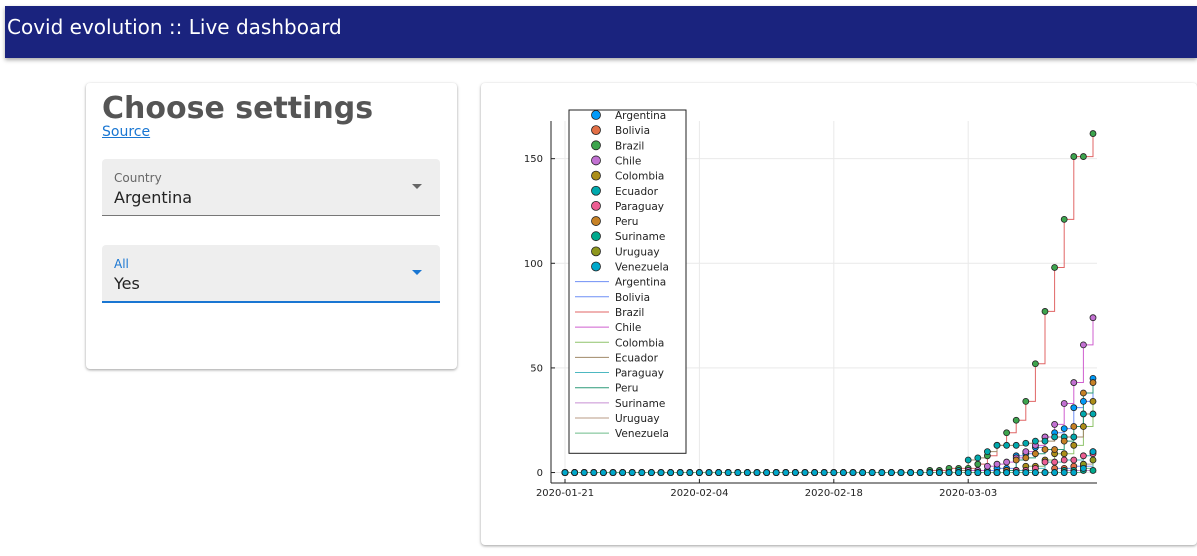 Image resolution: width=1197 pixels, height=556 pixels. I want to click on data-point-uruguay, so click(1093, 460).